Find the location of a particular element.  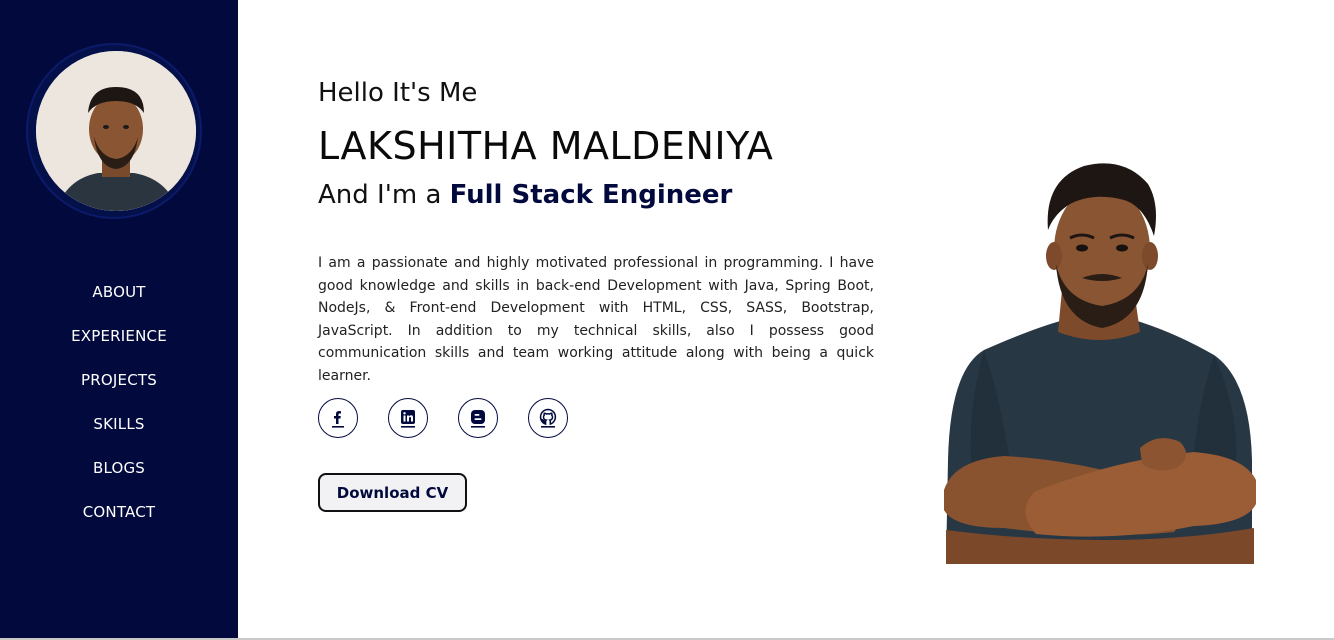

nav-item-skills: SKILLS is located at coordinates (119, 424).